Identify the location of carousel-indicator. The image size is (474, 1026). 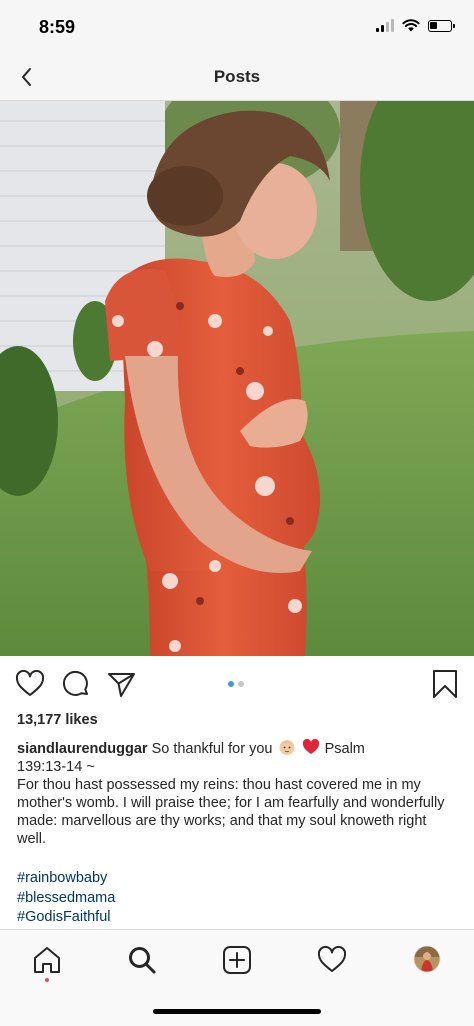
(236, 684).